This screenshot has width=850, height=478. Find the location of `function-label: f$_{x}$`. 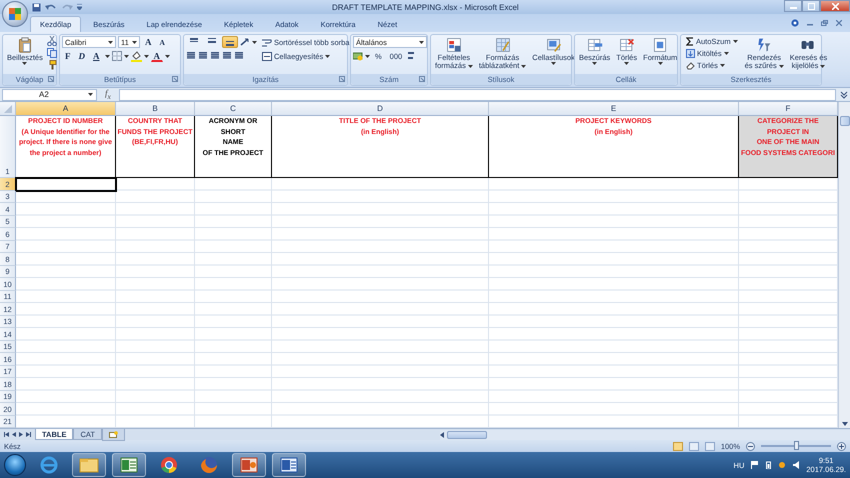

function-label: f$_{x}$ is located at coordinates (108, 94).